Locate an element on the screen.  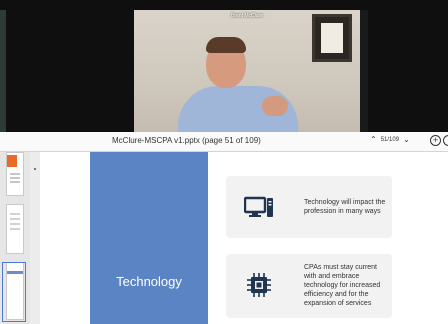
page-indicator: 51/109 is located at coordinates (390, 140).